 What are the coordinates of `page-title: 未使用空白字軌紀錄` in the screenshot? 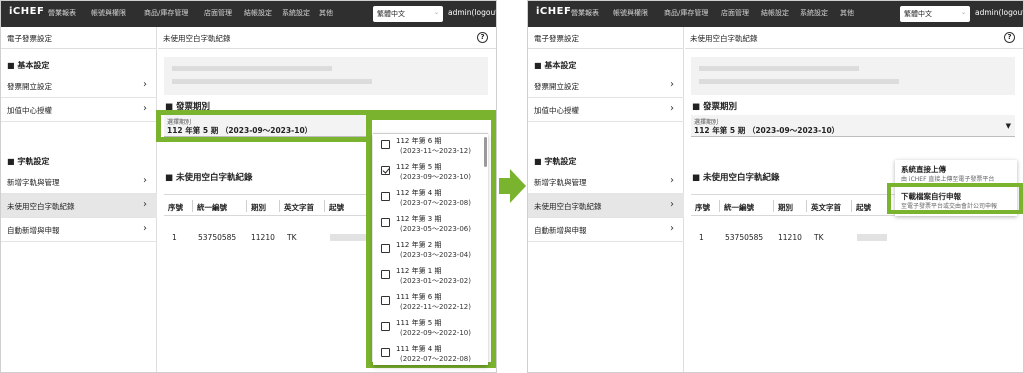 It's located at (197, 38).